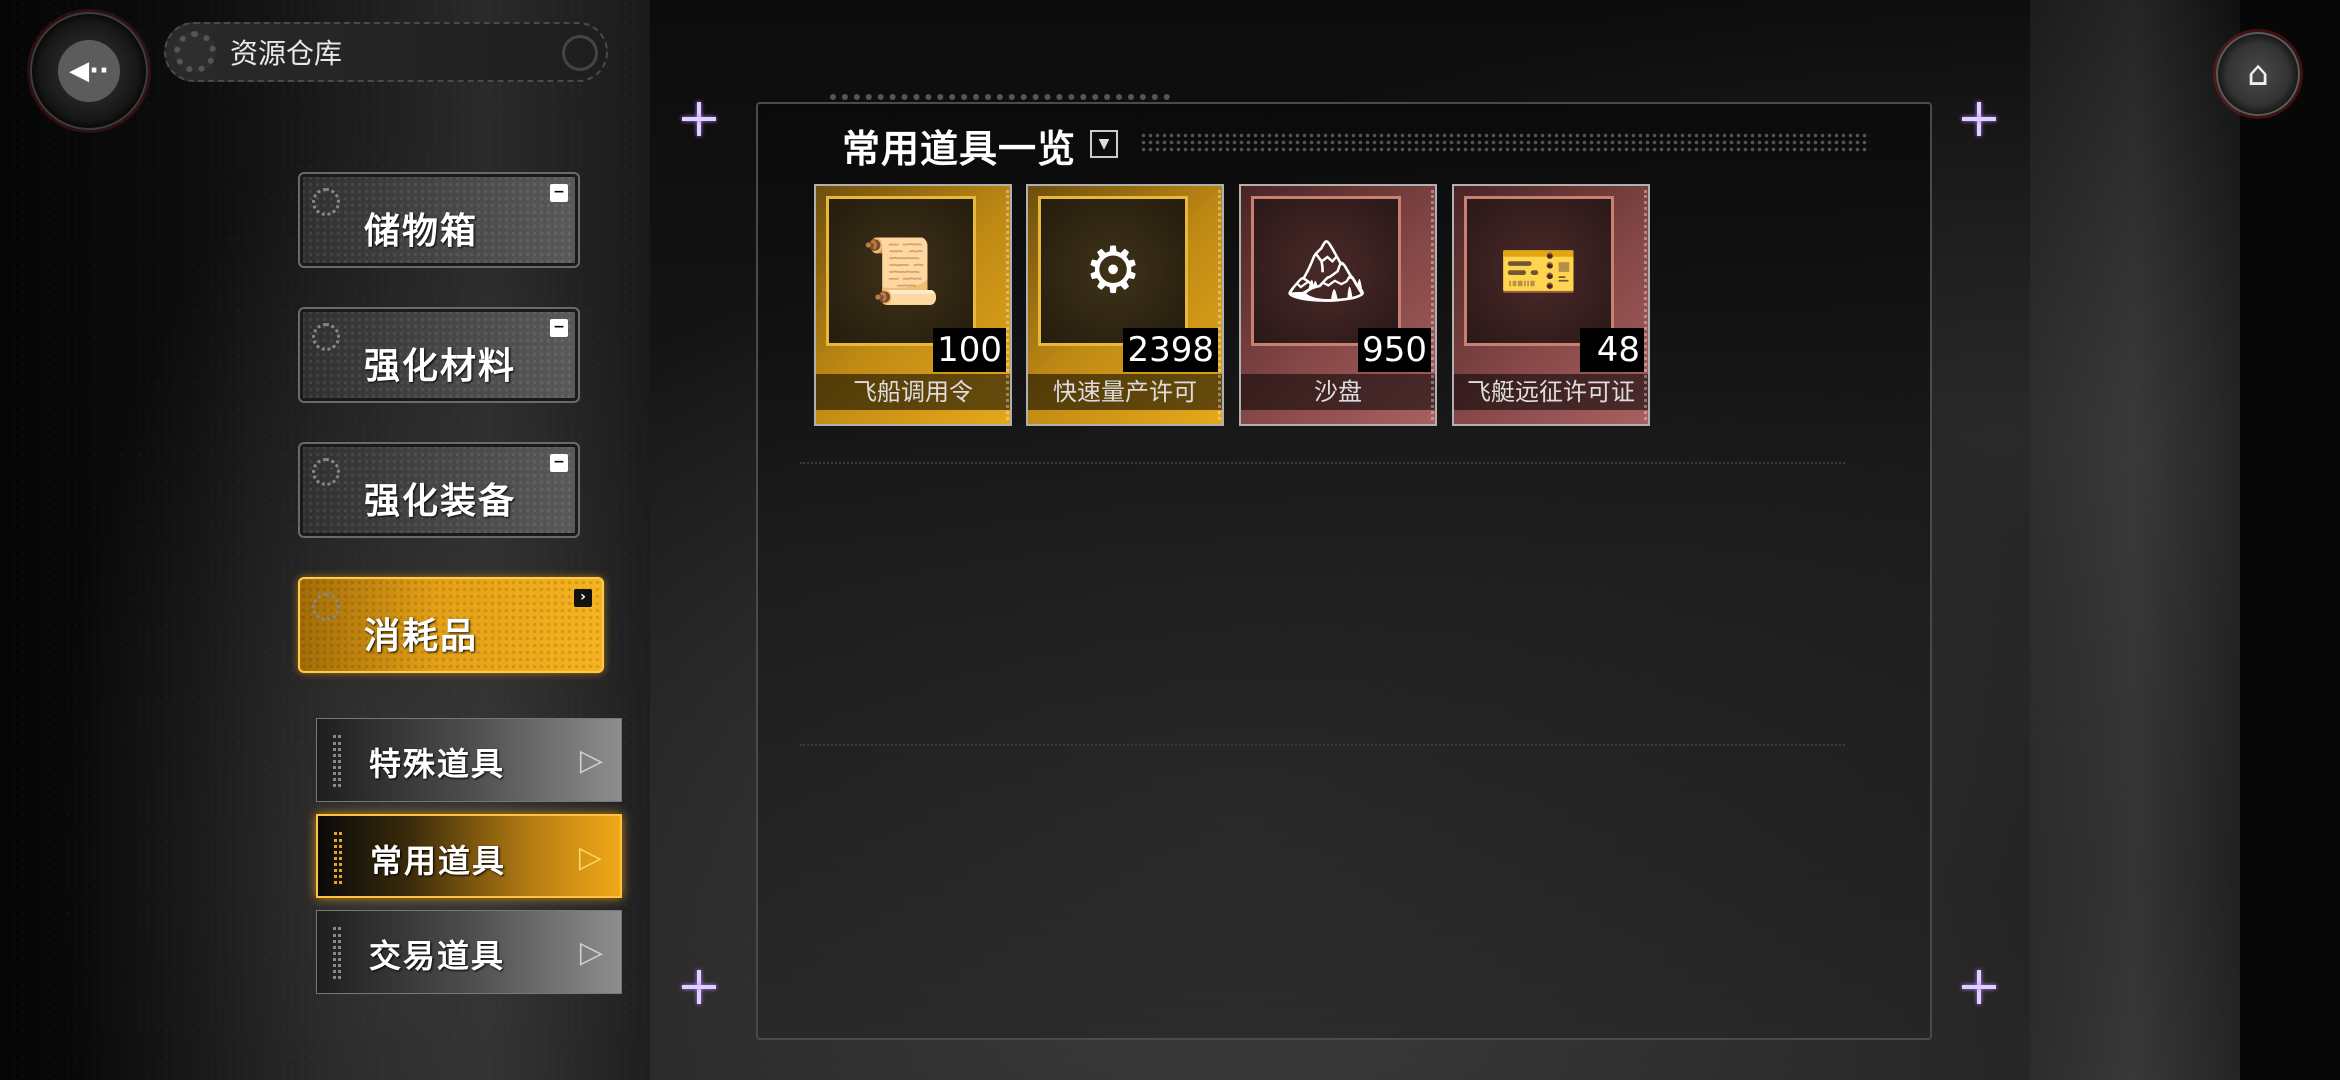 The width and height of the screenshot is (2340, 1080). I want to click on category-label: 消耗品, so click(421, 636).